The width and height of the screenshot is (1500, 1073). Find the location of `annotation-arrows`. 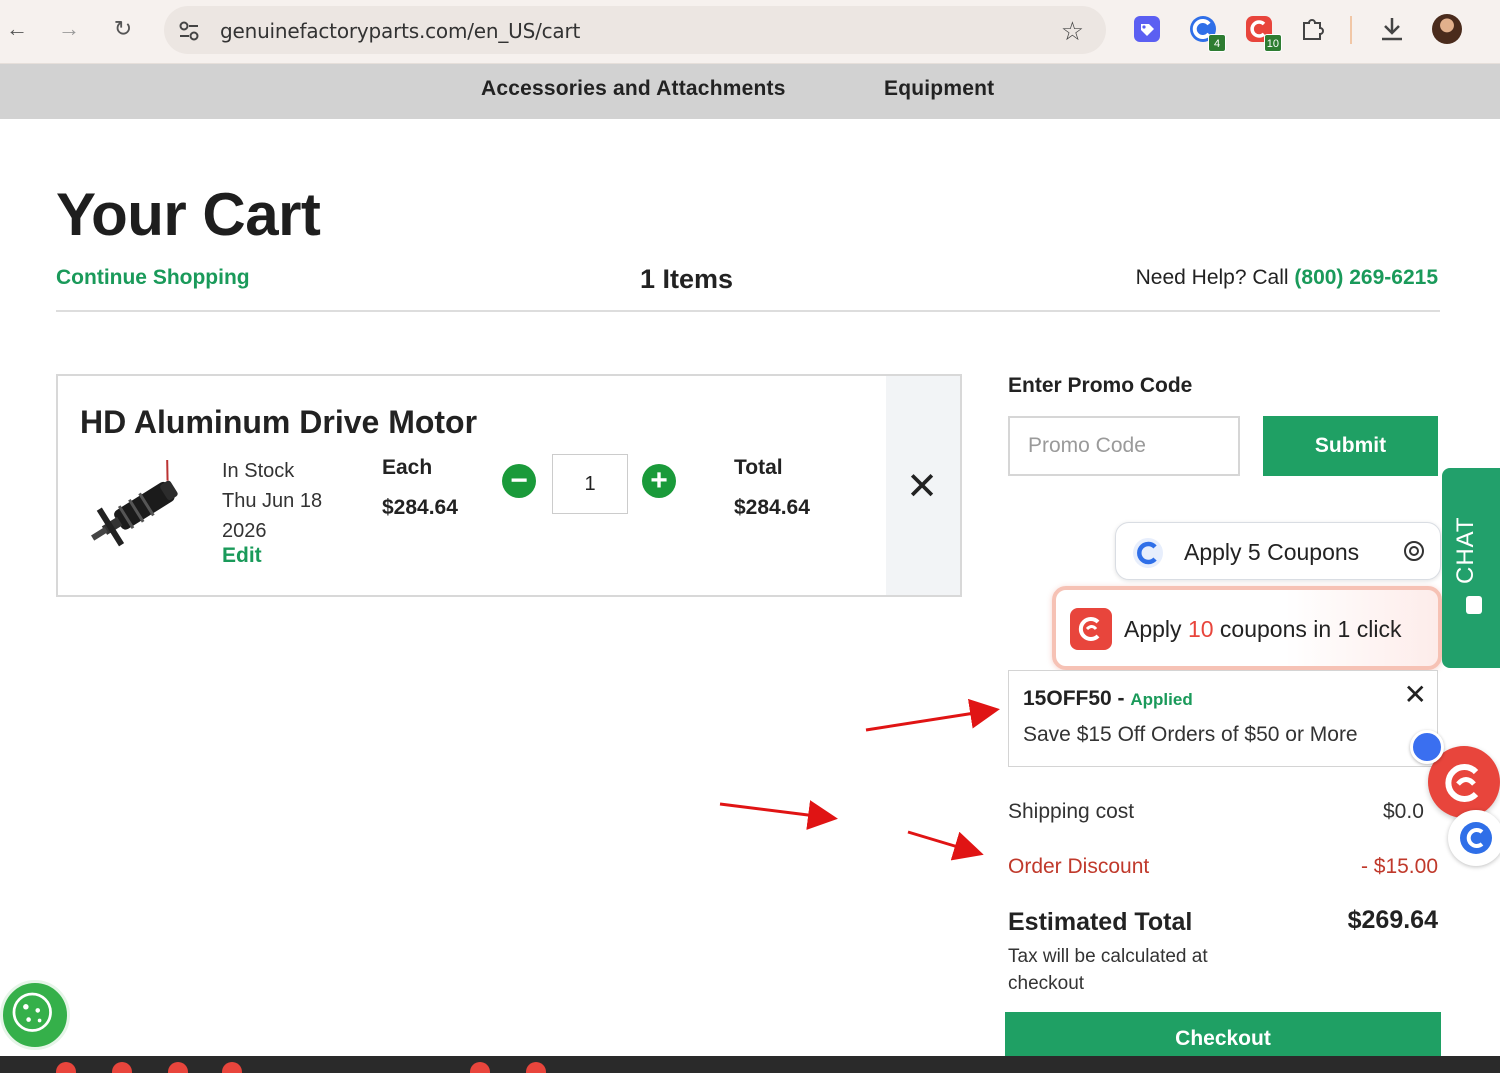

annotation-arrows is located at coordinates (859, 779).